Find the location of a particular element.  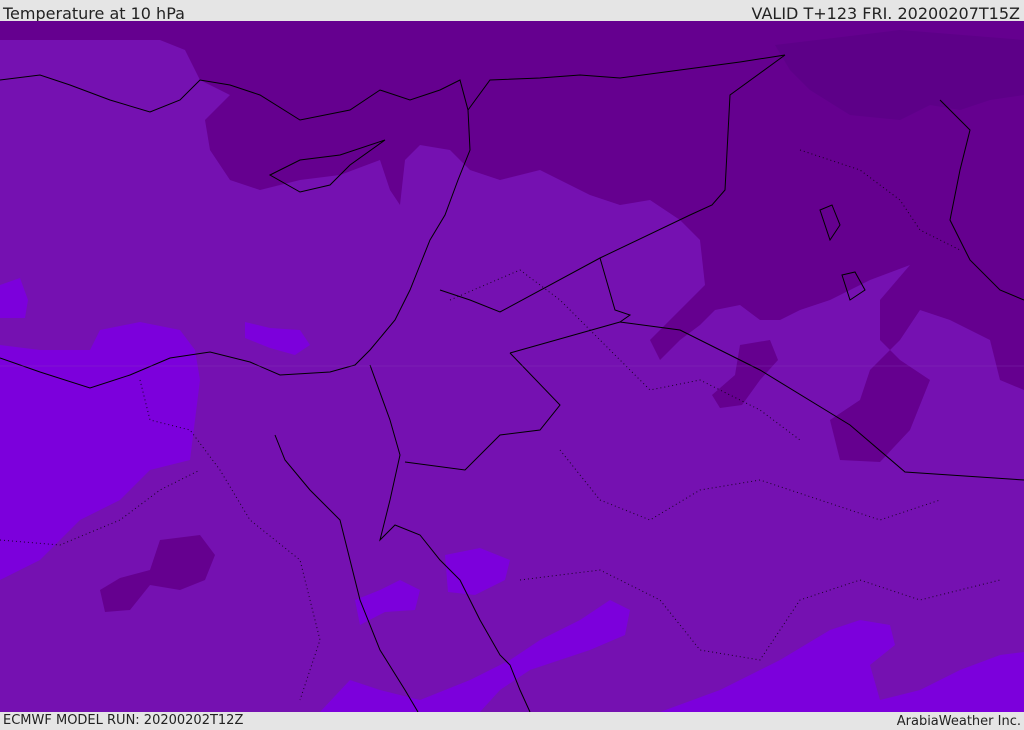

model-run: ECMWF MODEL RUN: 20200202T12Z is located at coordinates (123, 720).